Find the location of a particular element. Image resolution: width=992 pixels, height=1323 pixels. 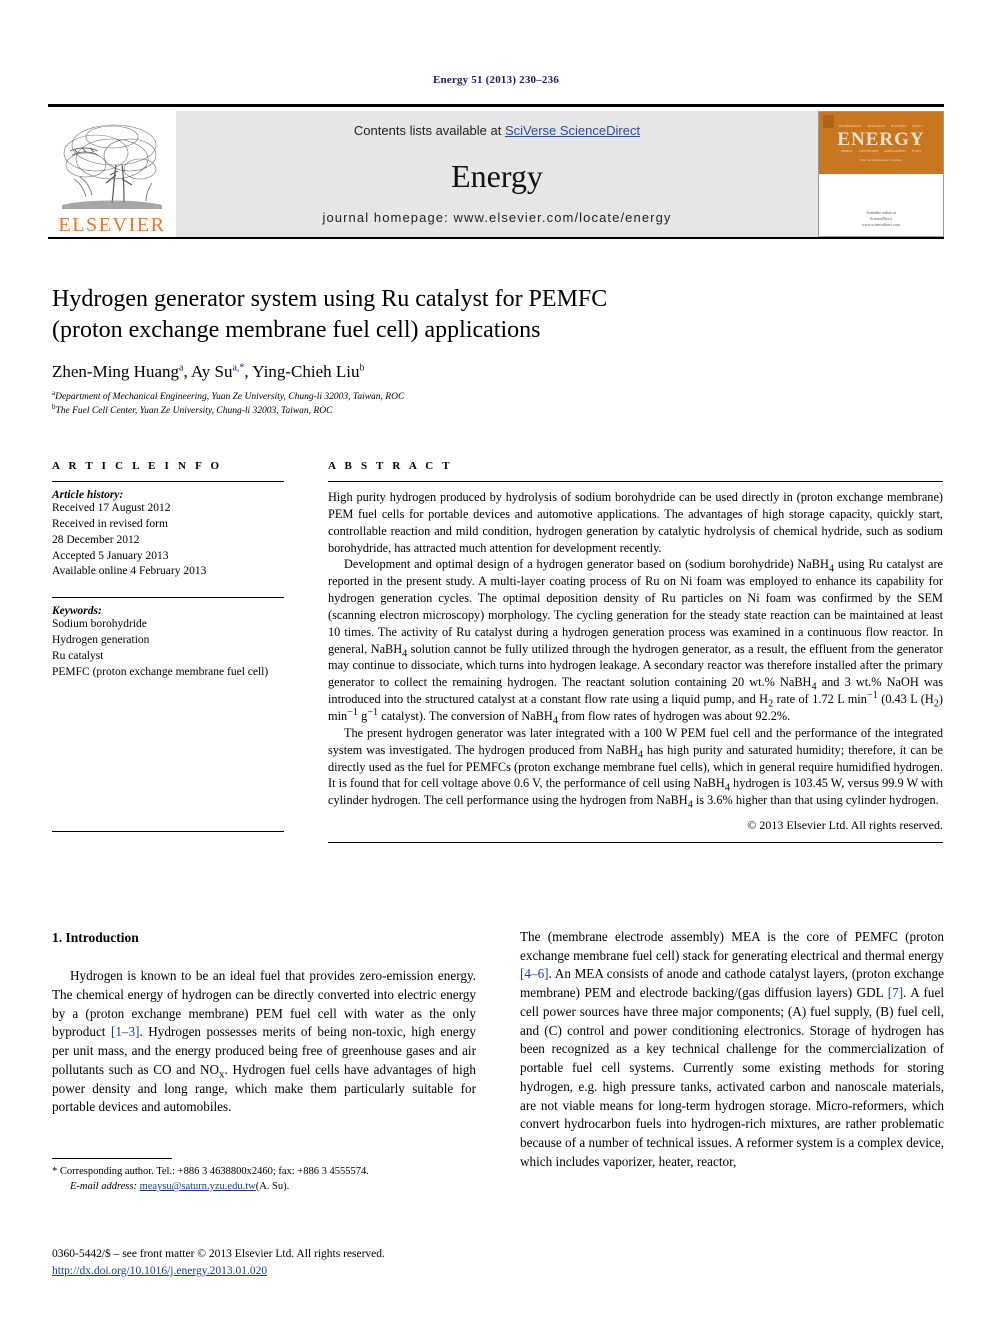

cover-tiny-label: POLICY is located at coordinates (918, 126).